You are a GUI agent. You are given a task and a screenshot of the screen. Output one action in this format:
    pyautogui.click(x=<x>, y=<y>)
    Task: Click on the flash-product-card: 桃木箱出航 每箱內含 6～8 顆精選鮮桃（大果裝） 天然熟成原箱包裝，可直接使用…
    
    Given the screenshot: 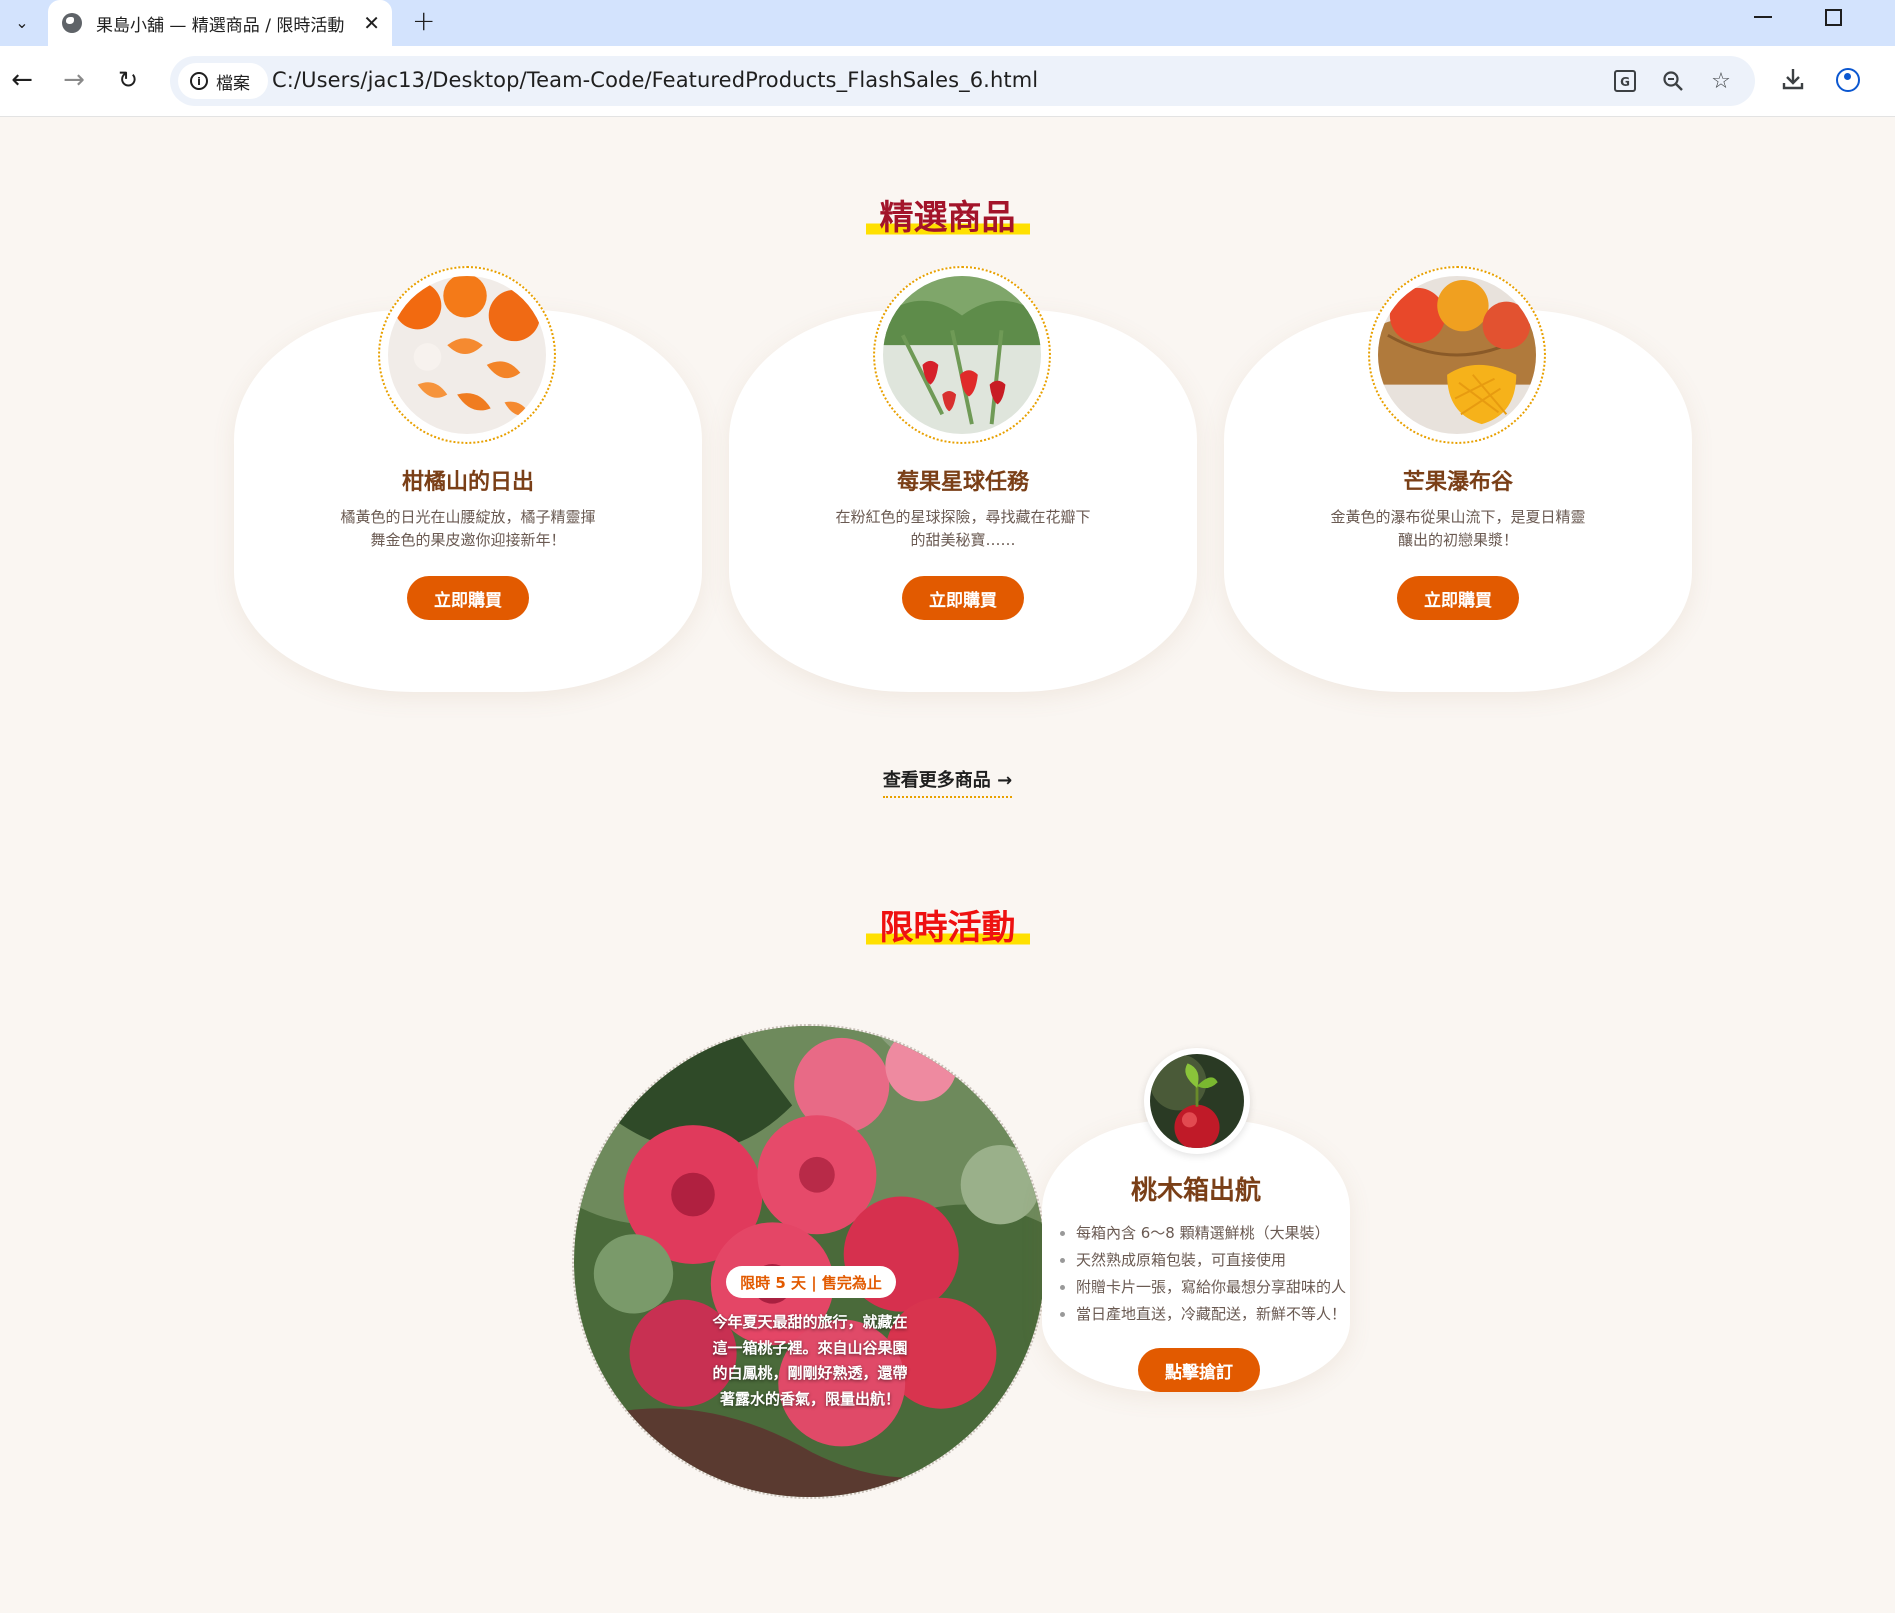 What is the action you would take?
    pyautogui.click(x=1196, y=1220)
    